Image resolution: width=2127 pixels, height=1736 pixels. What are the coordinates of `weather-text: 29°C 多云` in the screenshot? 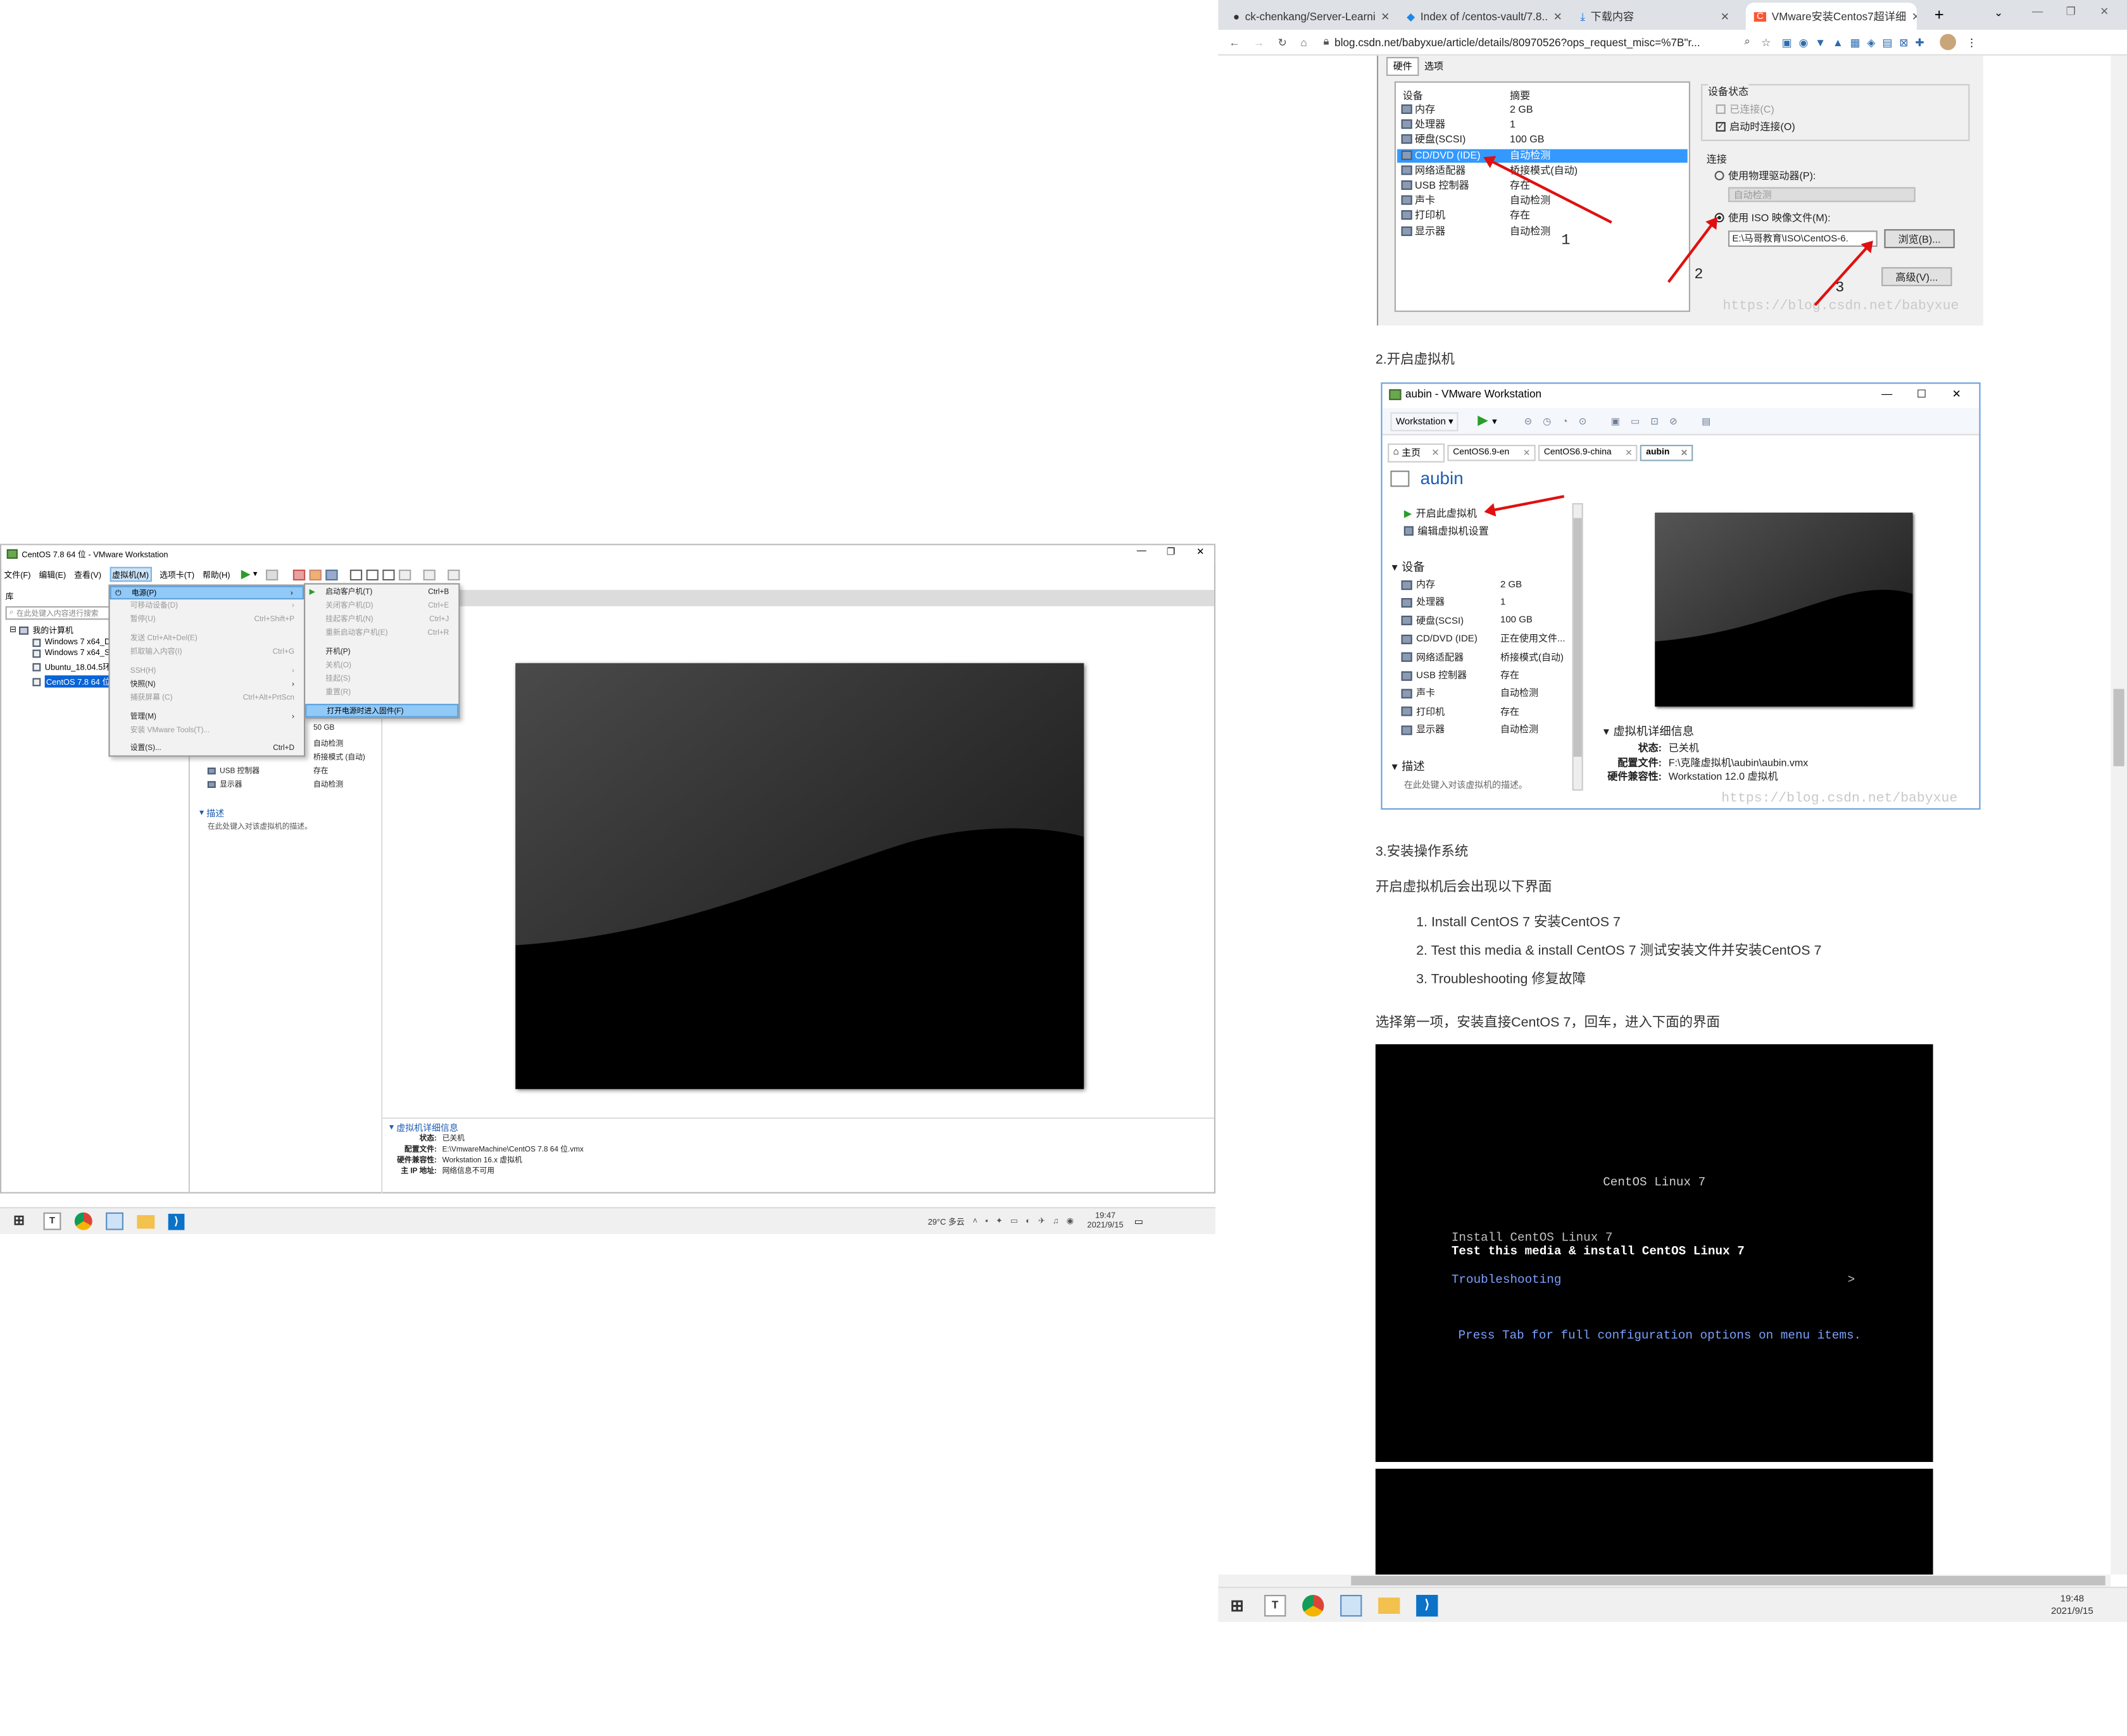 It's located at (946, 1221).